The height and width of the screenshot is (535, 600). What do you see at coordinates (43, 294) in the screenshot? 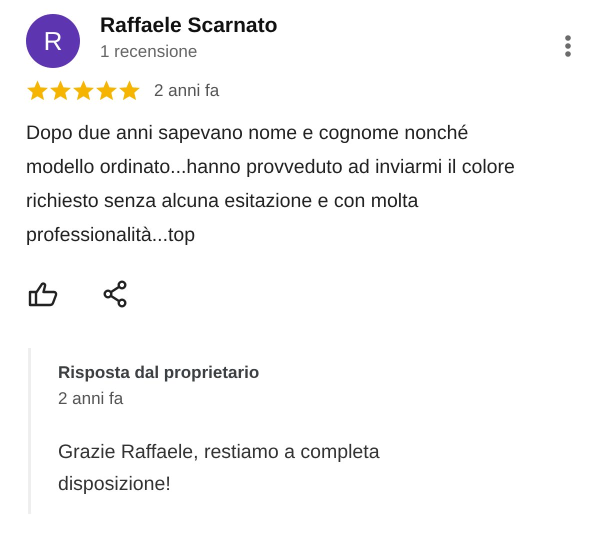
I see `thumbs-up-icon` at bounding box center [43, 294].